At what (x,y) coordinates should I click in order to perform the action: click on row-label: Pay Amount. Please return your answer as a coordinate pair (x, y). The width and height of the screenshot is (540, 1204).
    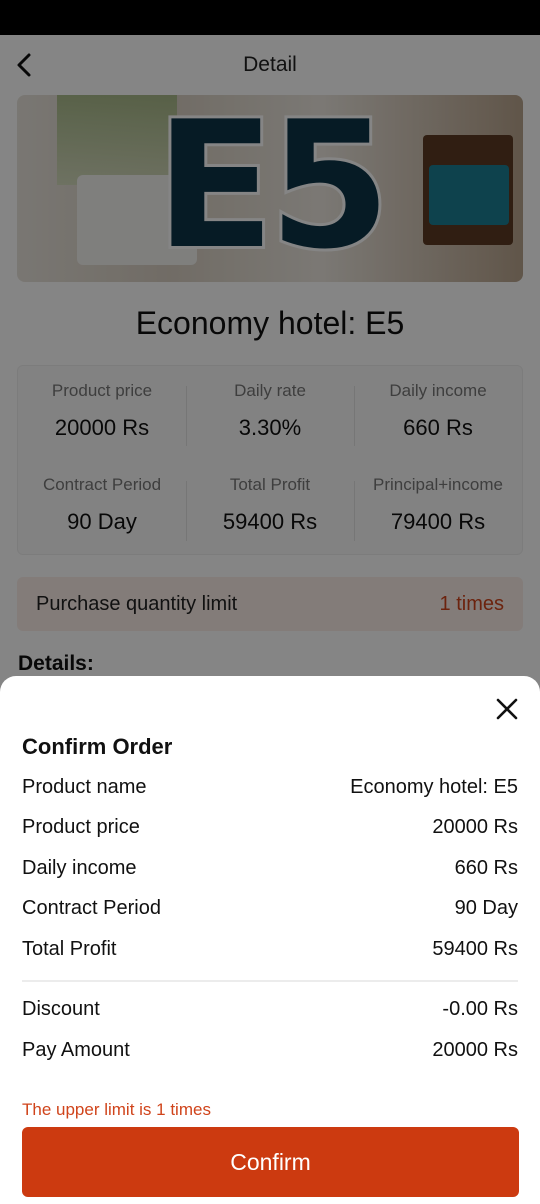
    Looking at the image, I should click on (76, 1050).